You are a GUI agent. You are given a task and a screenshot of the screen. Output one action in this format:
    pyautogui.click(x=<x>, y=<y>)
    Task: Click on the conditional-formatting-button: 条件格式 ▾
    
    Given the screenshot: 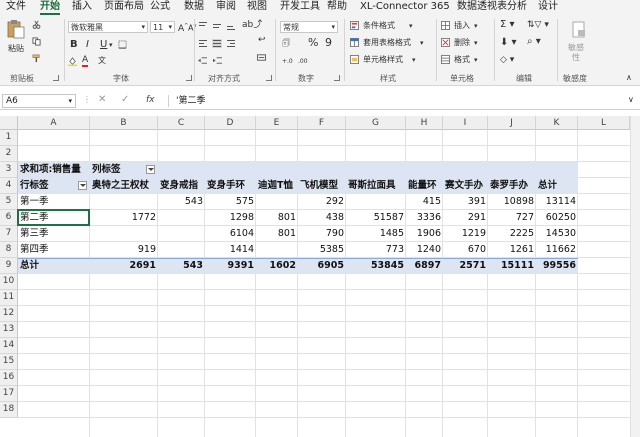 What is the action you would take?
    pyautogui.click(x=392, y=26)
    